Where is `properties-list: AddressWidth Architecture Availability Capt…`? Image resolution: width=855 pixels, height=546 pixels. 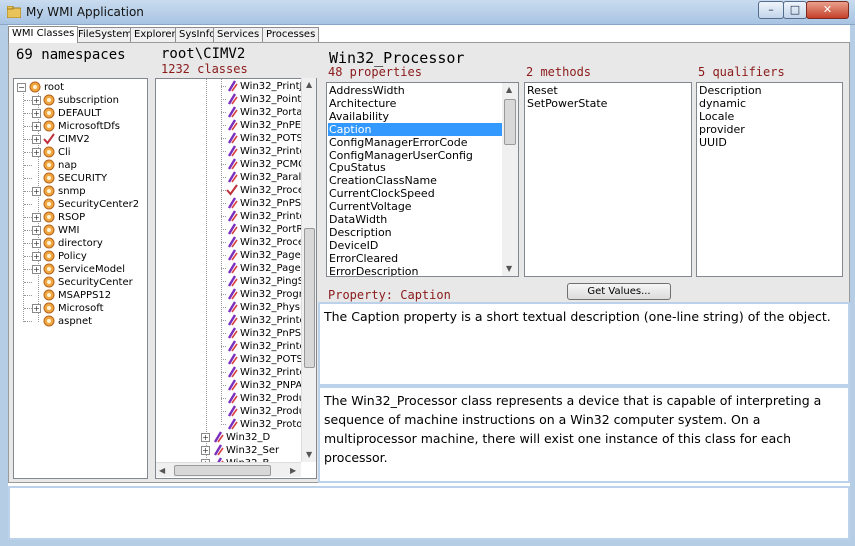
properties-list: AddressWidth Architecture Availability Capt… is located at coordinates (422, 179).